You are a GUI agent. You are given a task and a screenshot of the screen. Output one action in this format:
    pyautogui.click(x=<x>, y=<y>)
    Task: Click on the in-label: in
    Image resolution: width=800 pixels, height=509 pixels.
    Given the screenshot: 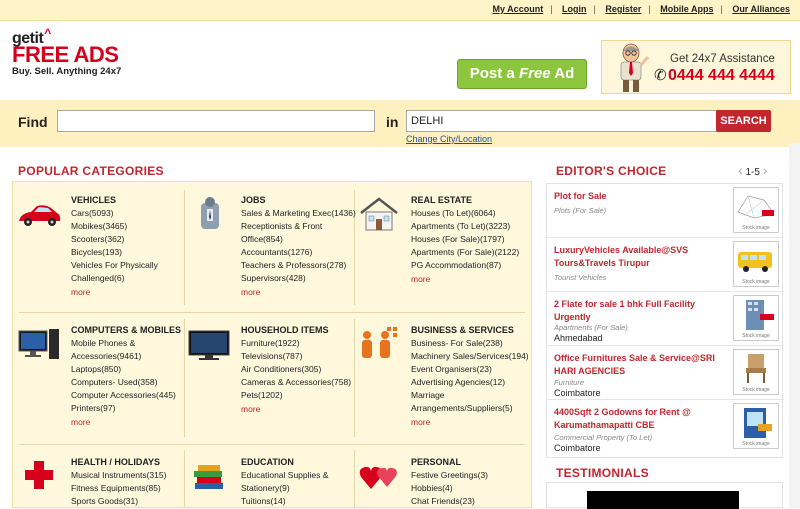 What is the action you would take?
    pyautogui.click(x=392, y=122)
    